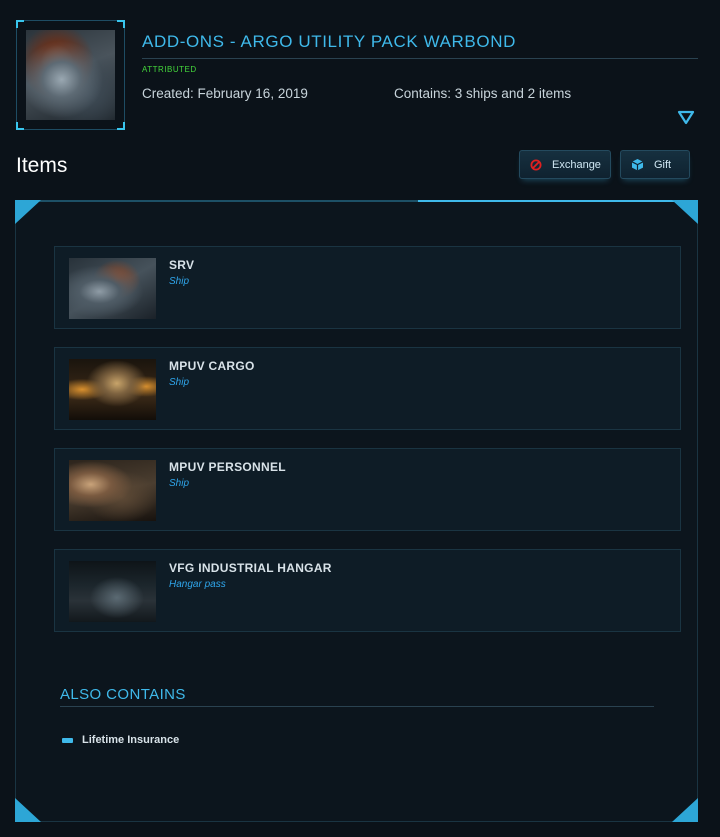 The image size is (720, 837). Describe the element at coordinates (227, 467) in the screenshot. I see `item-name: MPUV PERSONNEL` at that location.